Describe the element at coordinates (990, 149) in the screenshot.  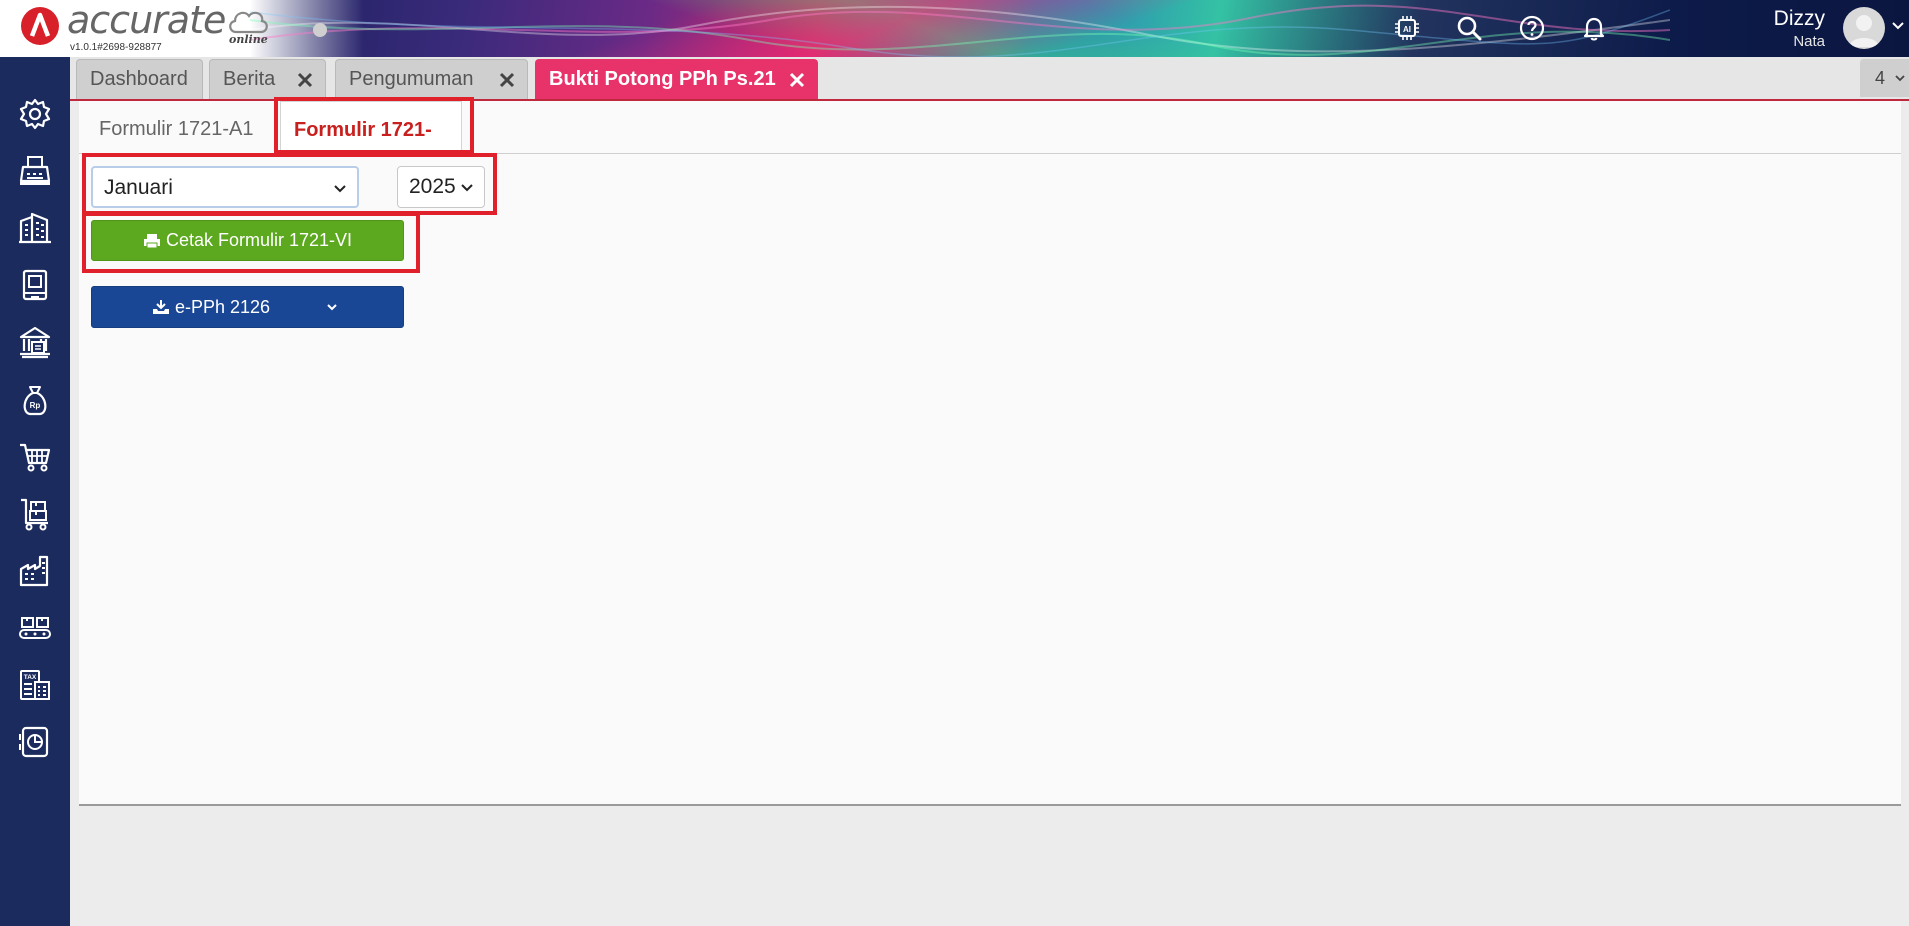
I see `form-subtabs: Formulir 1721-A1 Formulir 1721-VI` at that location.